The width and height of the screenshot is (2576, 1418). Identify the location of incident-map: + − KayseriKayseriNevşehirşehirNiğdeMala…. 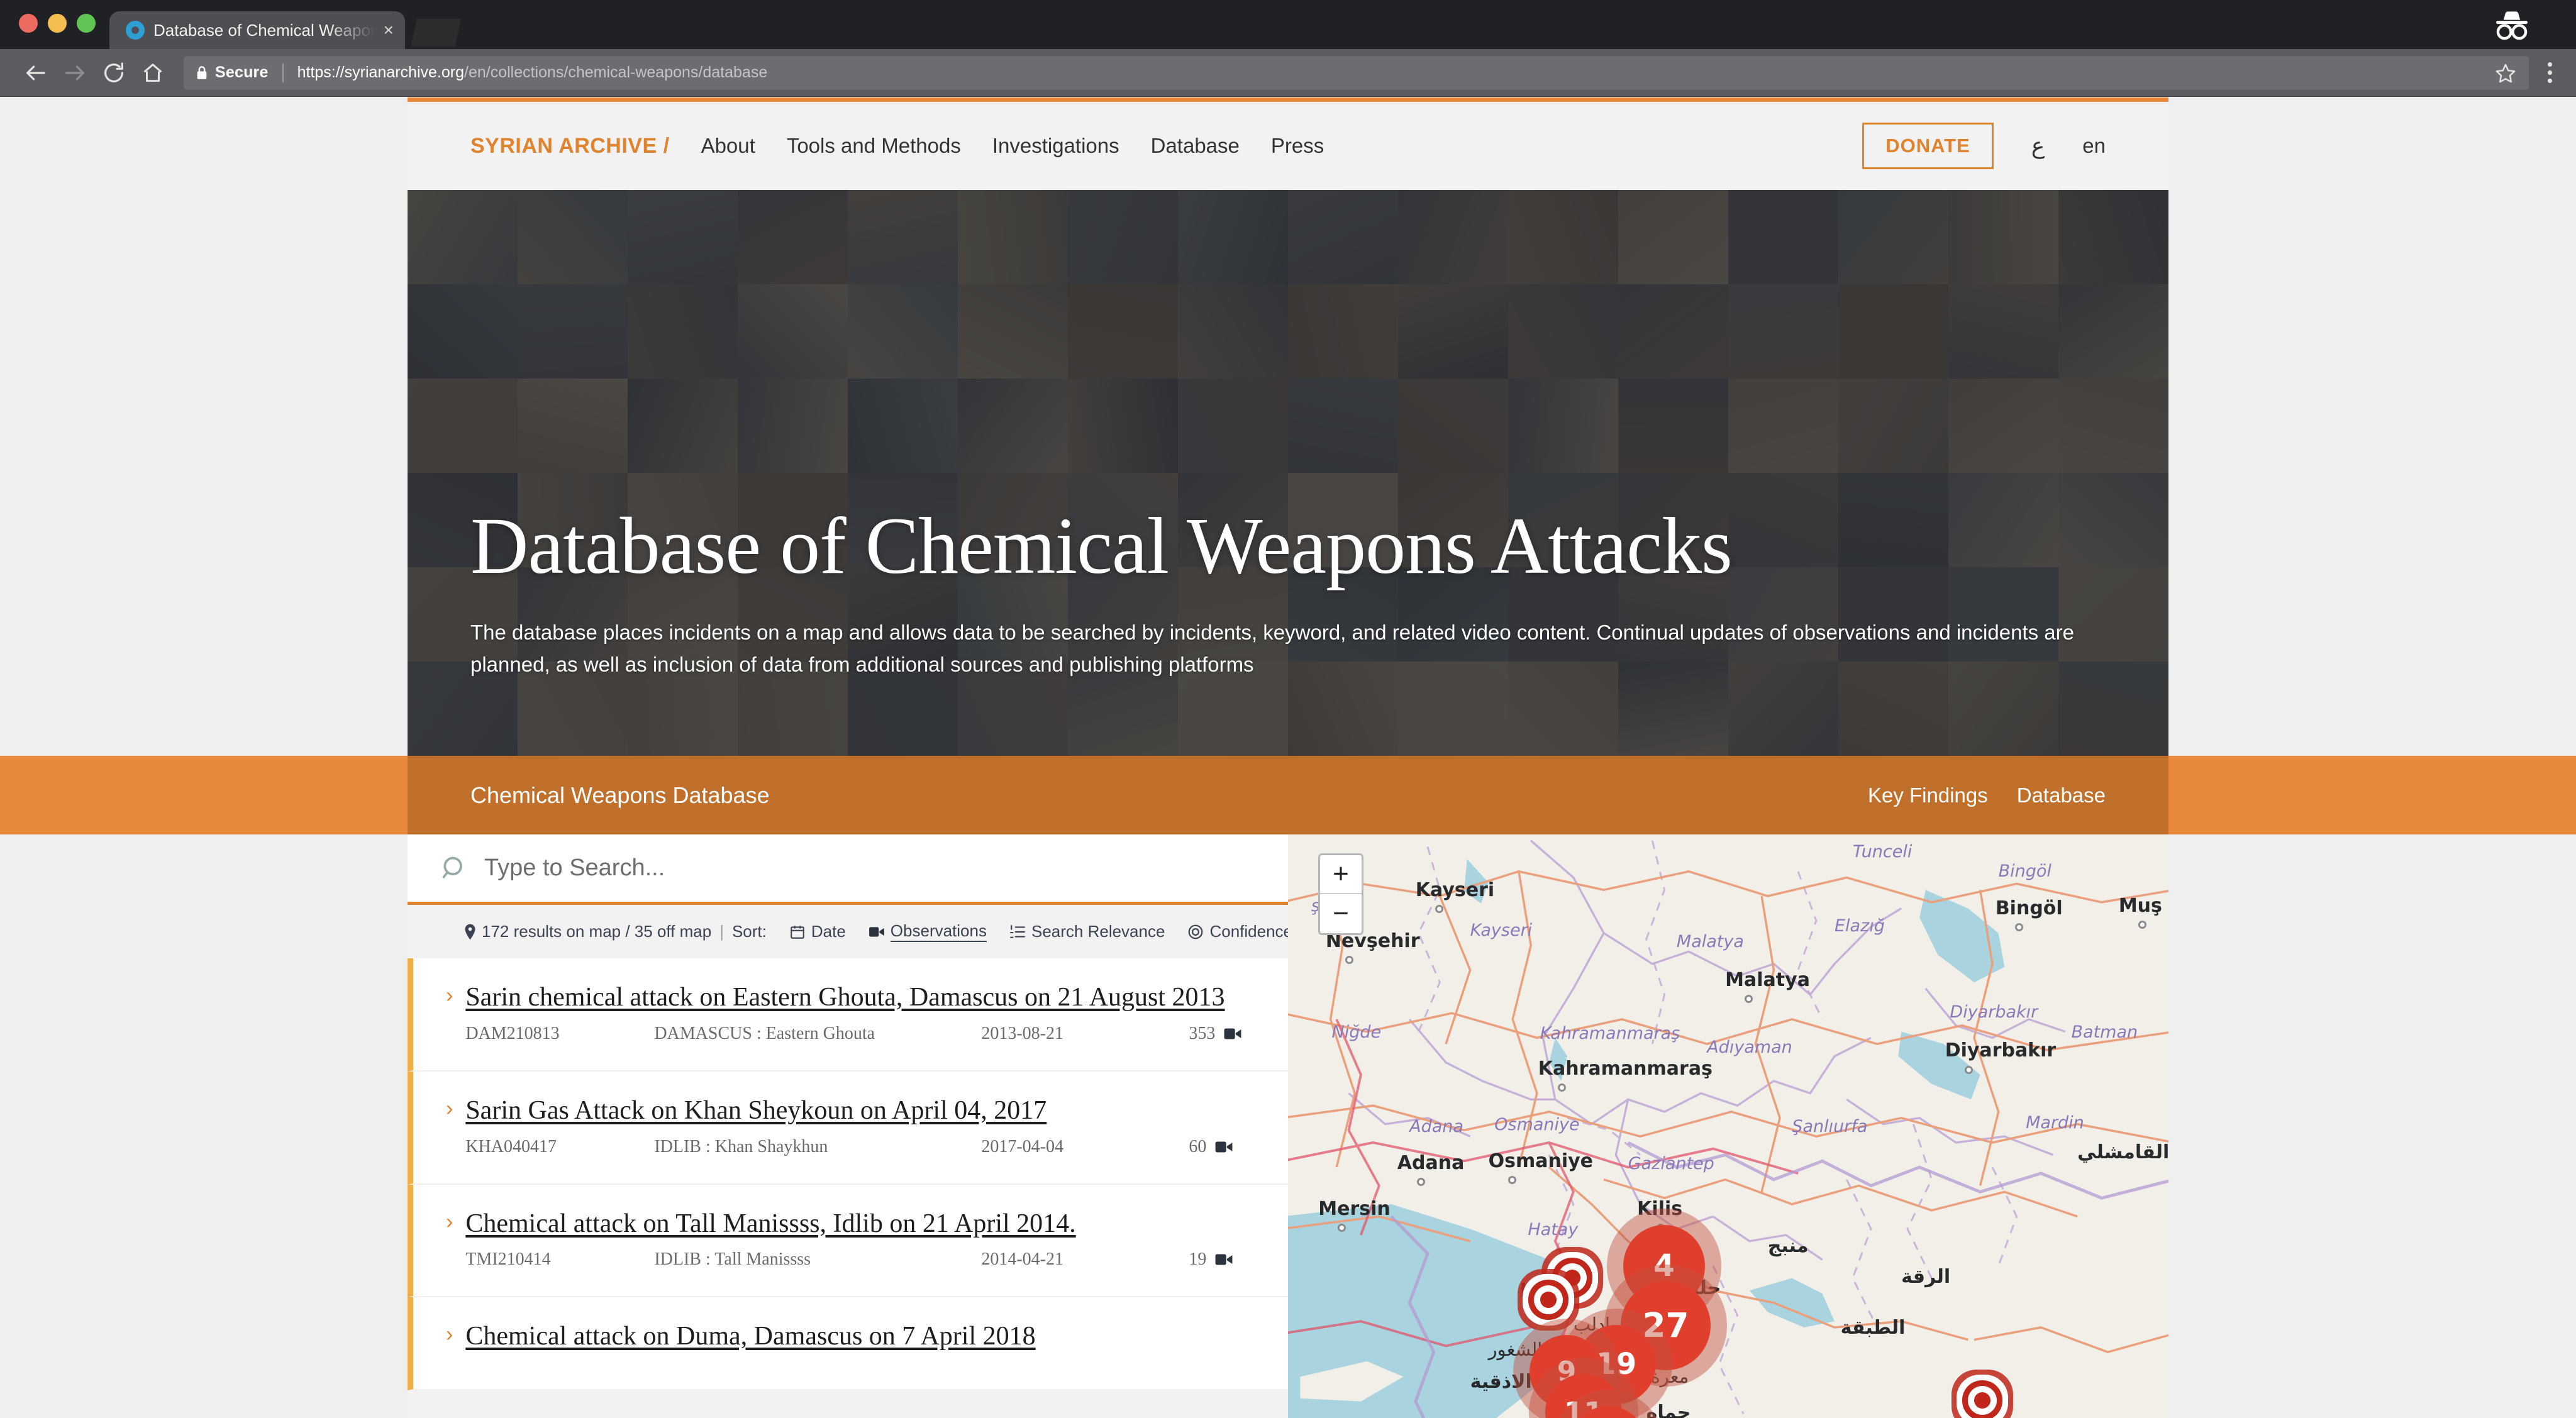
(1728, 1126).